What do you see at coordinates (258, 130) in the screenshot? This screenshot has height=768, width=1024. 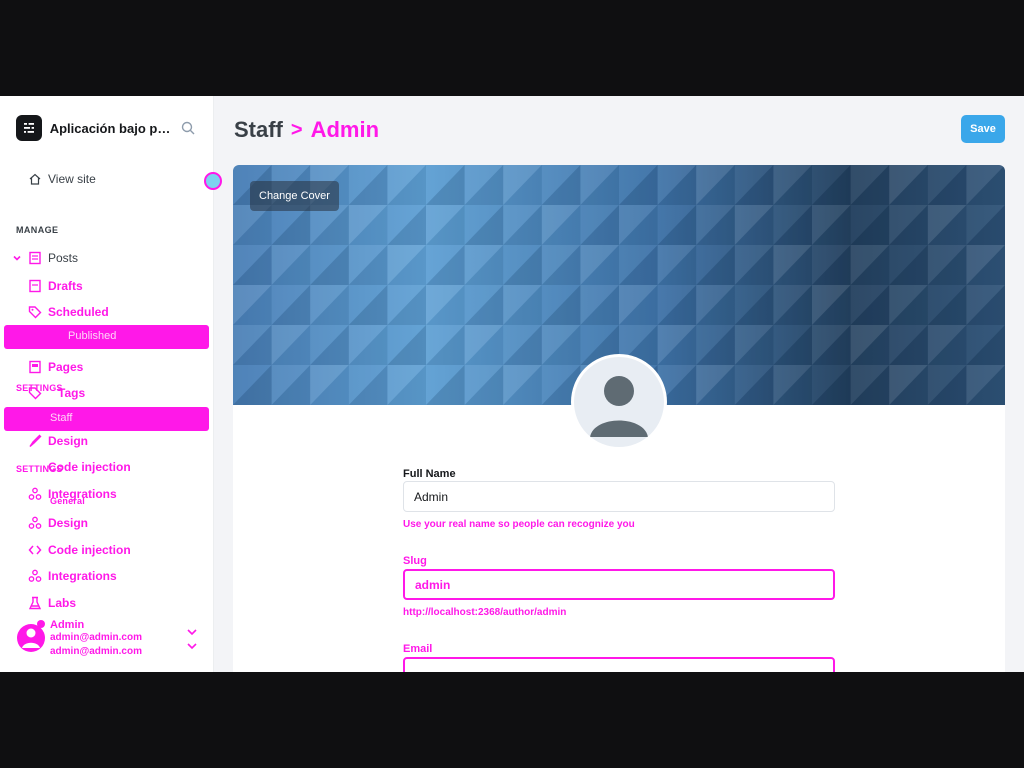 I see `breadcrumb-staff: Staff` at bounding box center [258, 130].